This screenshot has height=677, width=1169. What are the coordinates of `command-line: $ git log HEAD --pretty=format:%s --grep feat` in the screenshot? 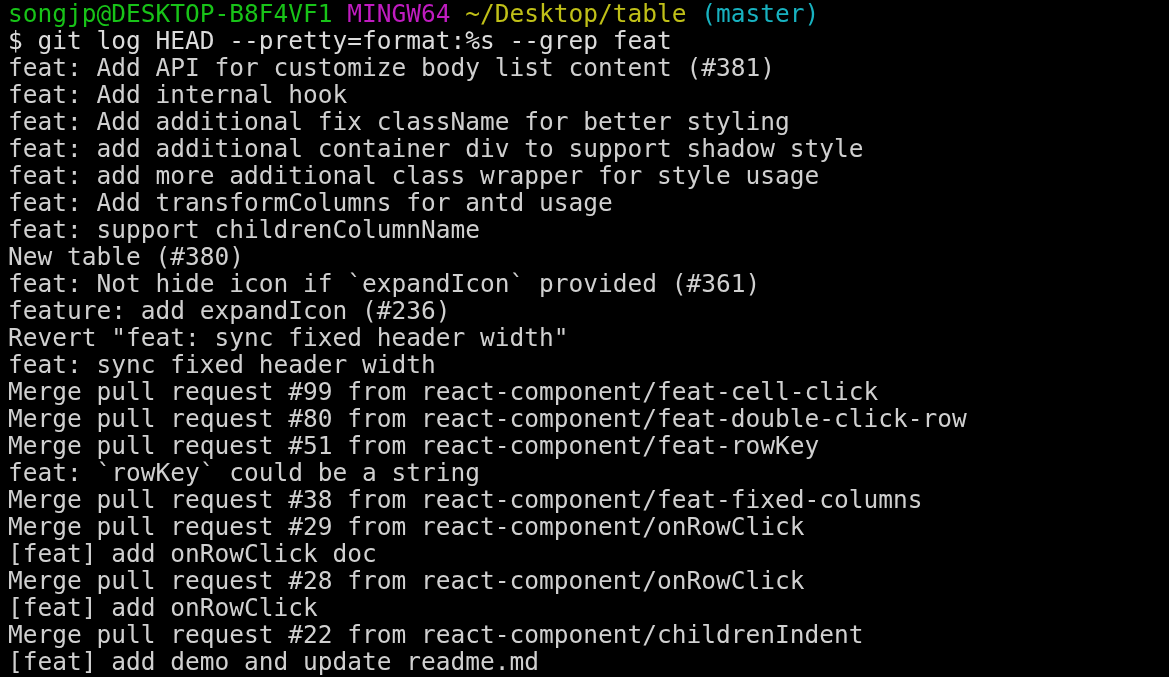 It's located at (340, 40).